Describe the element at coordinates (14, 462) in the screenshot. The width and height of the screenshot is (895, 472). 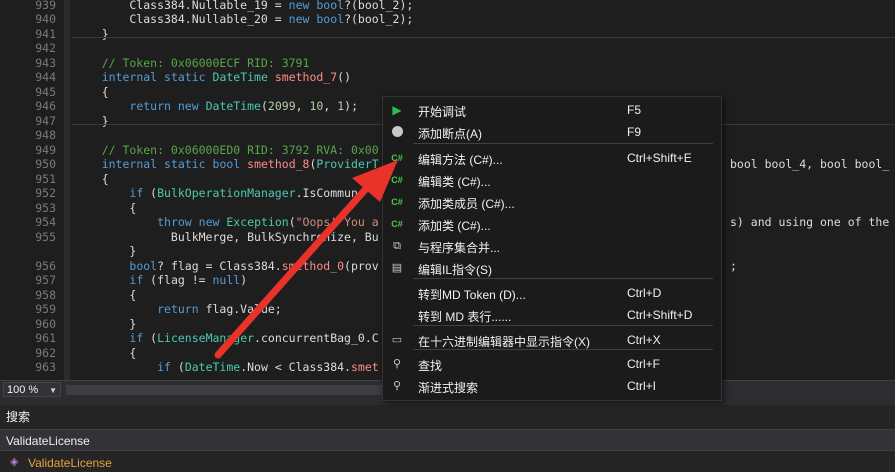
I see `method-icon: ◈` at that location.